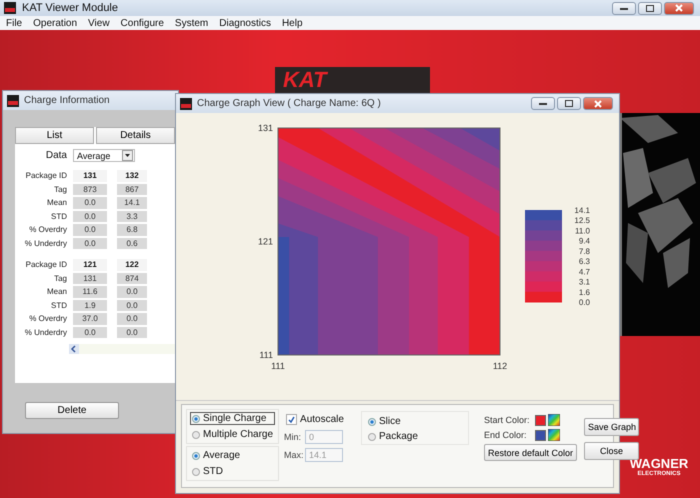 This screenshot has width=700, height=498. I want to click on x-axis-label: 111, so click(278, 366).